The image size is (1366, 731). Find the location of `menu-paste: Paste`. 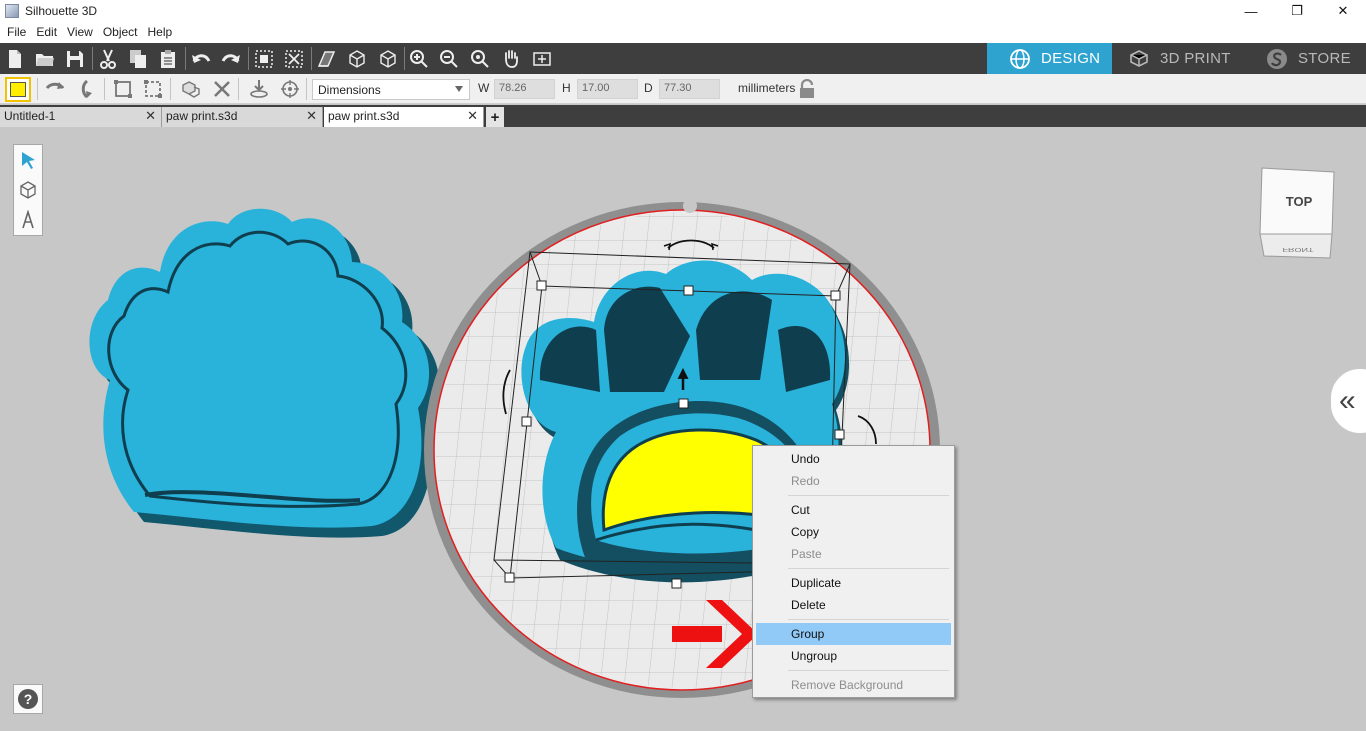

menu-paste: Paste is located at coordinates (806, 554).